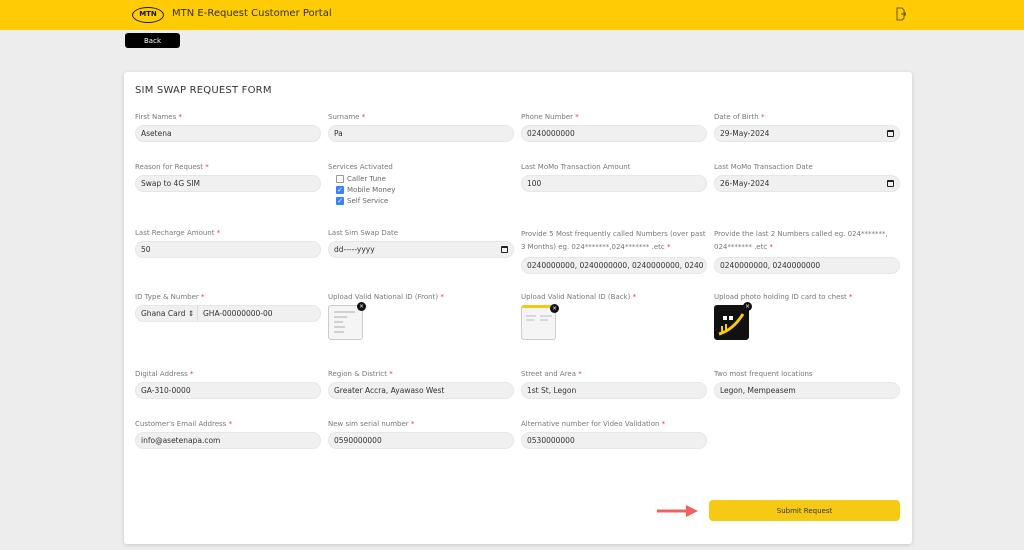  Describe the element at coordinates (614, 390) in the screenshot. I see `street-input: 1st St, Legon` at that location.